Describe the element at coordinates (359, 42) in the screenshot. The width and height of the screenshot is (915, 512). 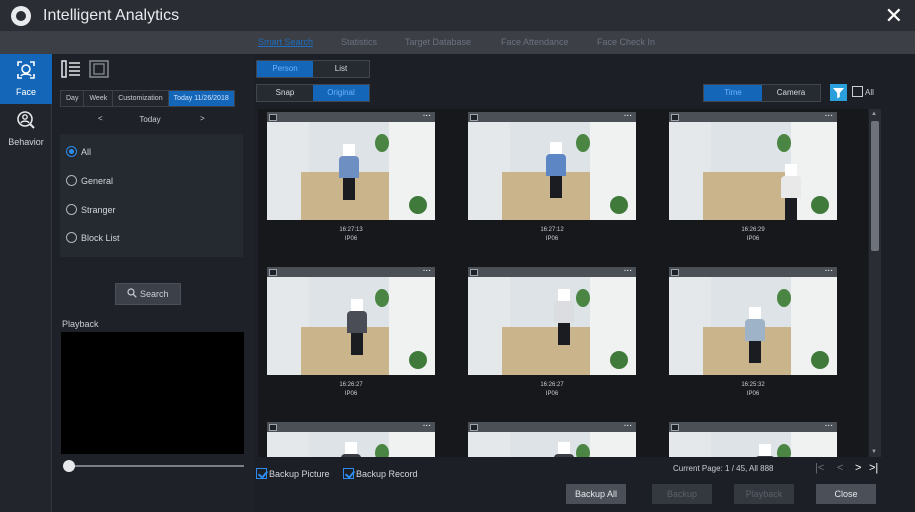
I see `tab-statistics: Statistics` at that location.